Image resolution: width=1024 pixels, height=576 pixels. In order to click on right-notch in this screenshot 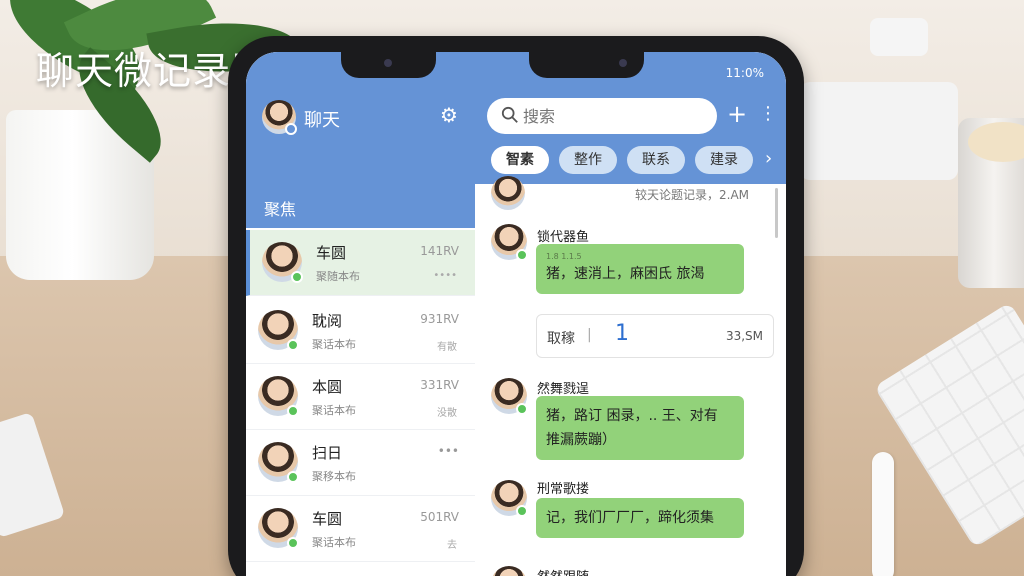, I will do `click(586, 65)`.